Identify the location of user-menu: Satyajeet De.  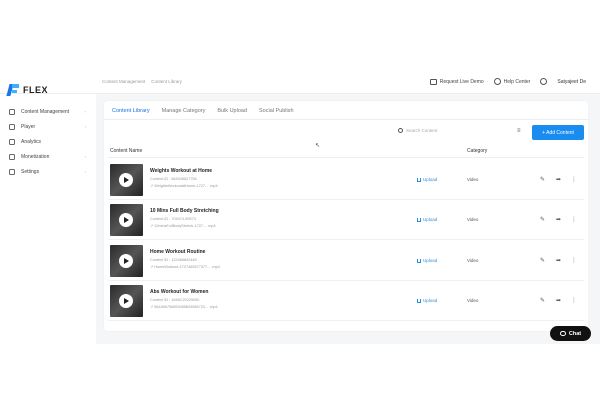
(571, 82).